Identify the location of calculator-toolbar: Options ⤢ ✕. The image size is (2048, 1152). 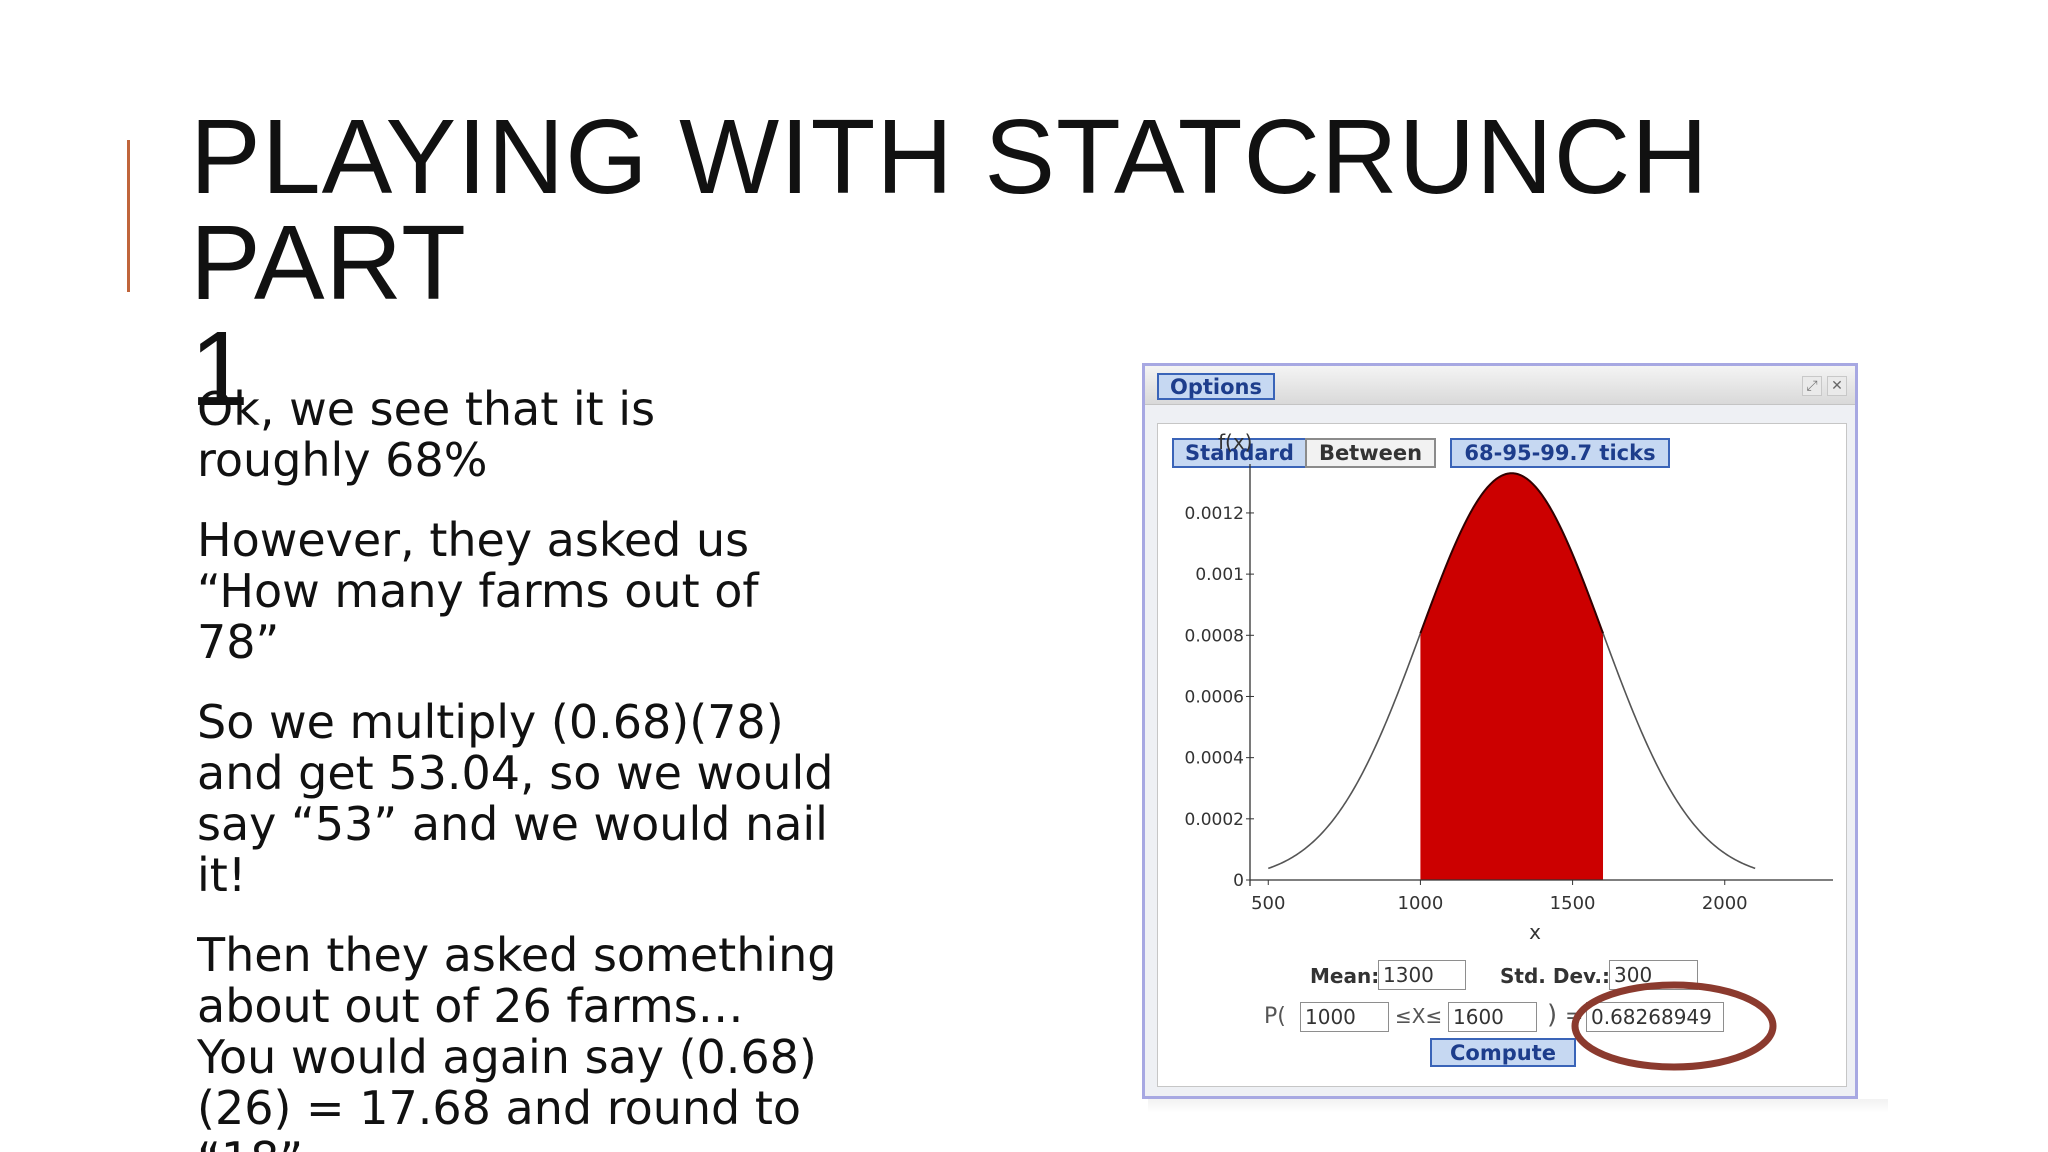
(1500, 385).